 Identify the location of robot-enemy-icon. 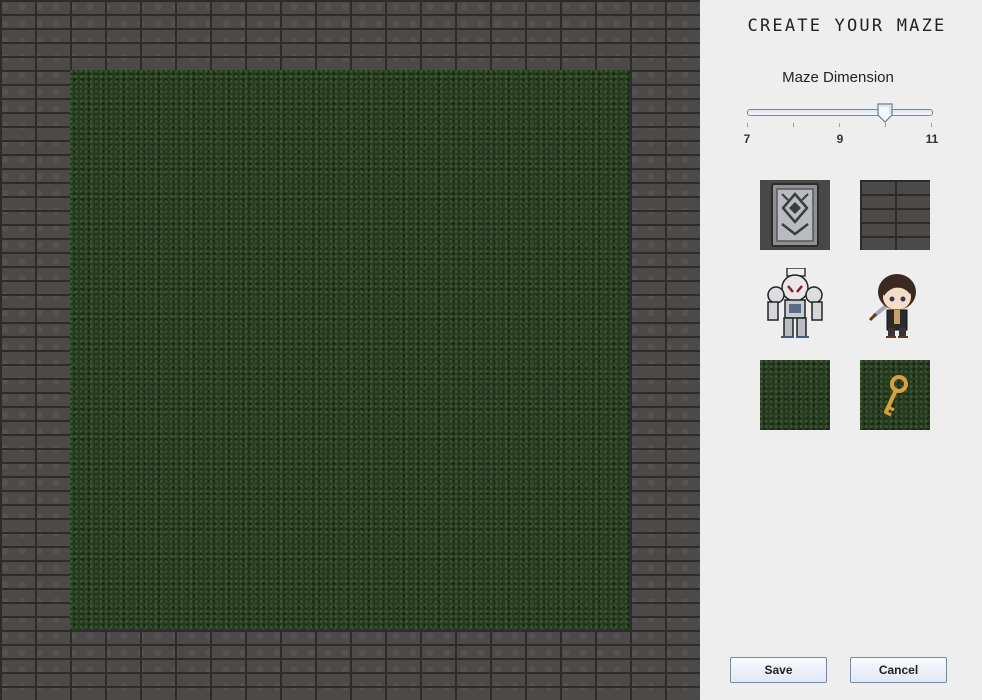
(795, 303).